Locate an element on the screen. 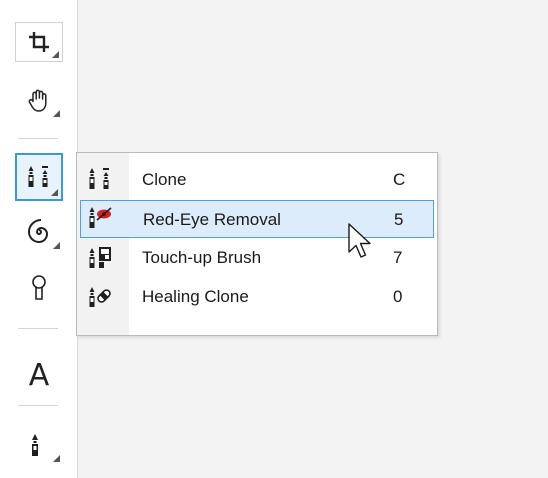 The height and width of the screenshot is (478, 548). menu-item-shortcut: C is located at coordinates (399, 179).